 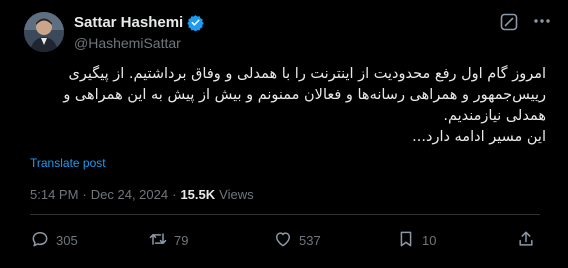 I want to click on like-count: 537, so click(x=310, y=240).